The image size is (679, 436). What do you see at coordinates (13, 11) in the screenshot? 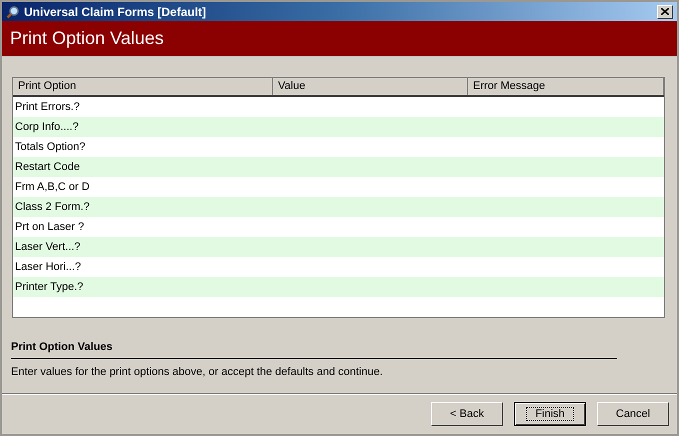
I see `magnifier-icon` at bounding box center [13, 11].